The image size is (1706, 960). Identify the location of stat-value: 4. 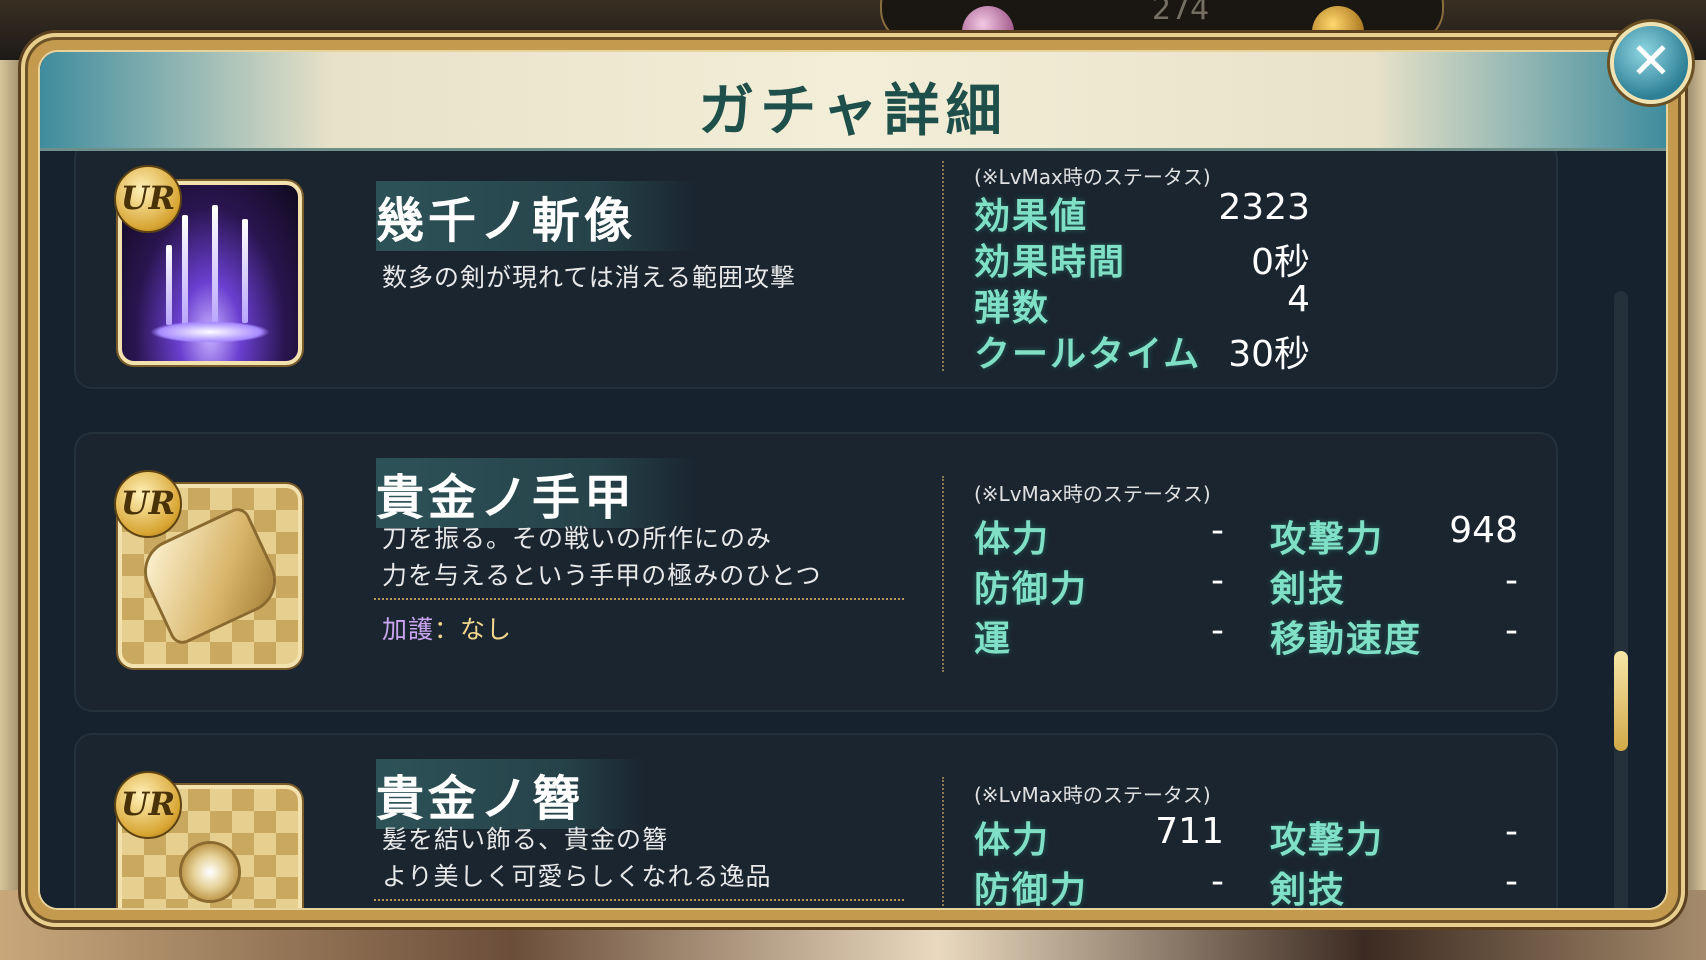
(1298, 299).